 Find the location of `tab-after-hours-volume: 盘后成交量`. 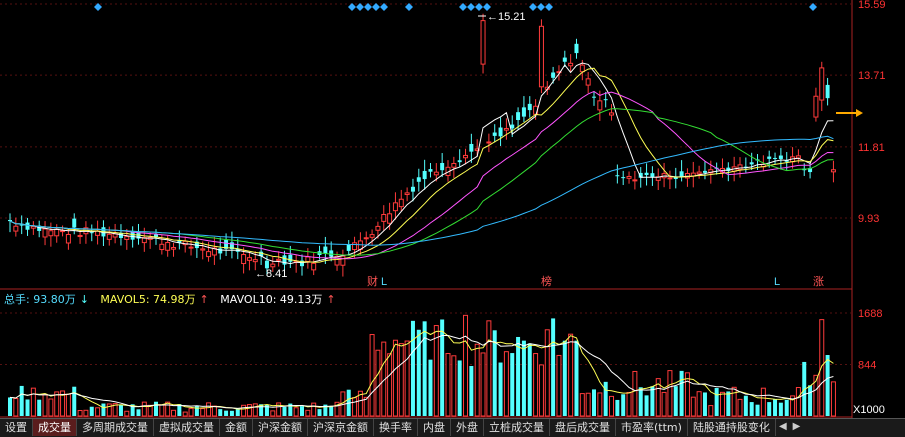

tab-after-hours-volume: 盘后成交量 is located at coordinates (583, 427).